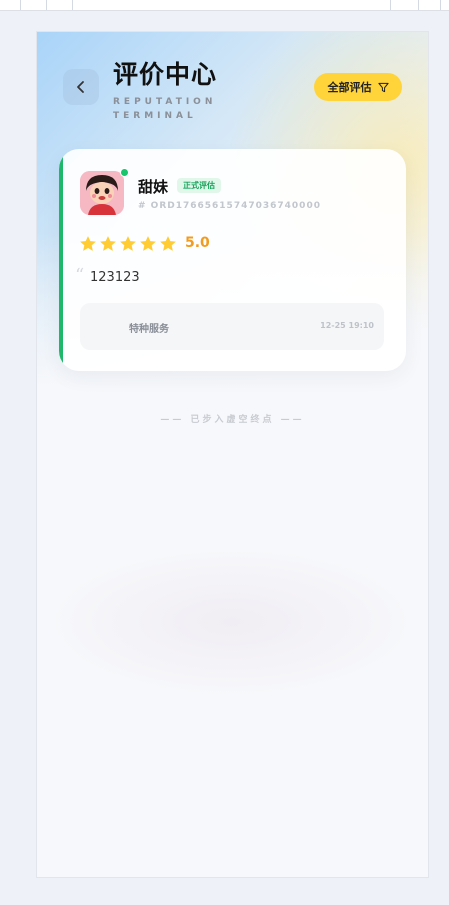 The height and width of the screenshot is (905, 449). Describe the element at coordinates (165, 74) in the screenshot. I see `page-title: 评价中心` at that location.